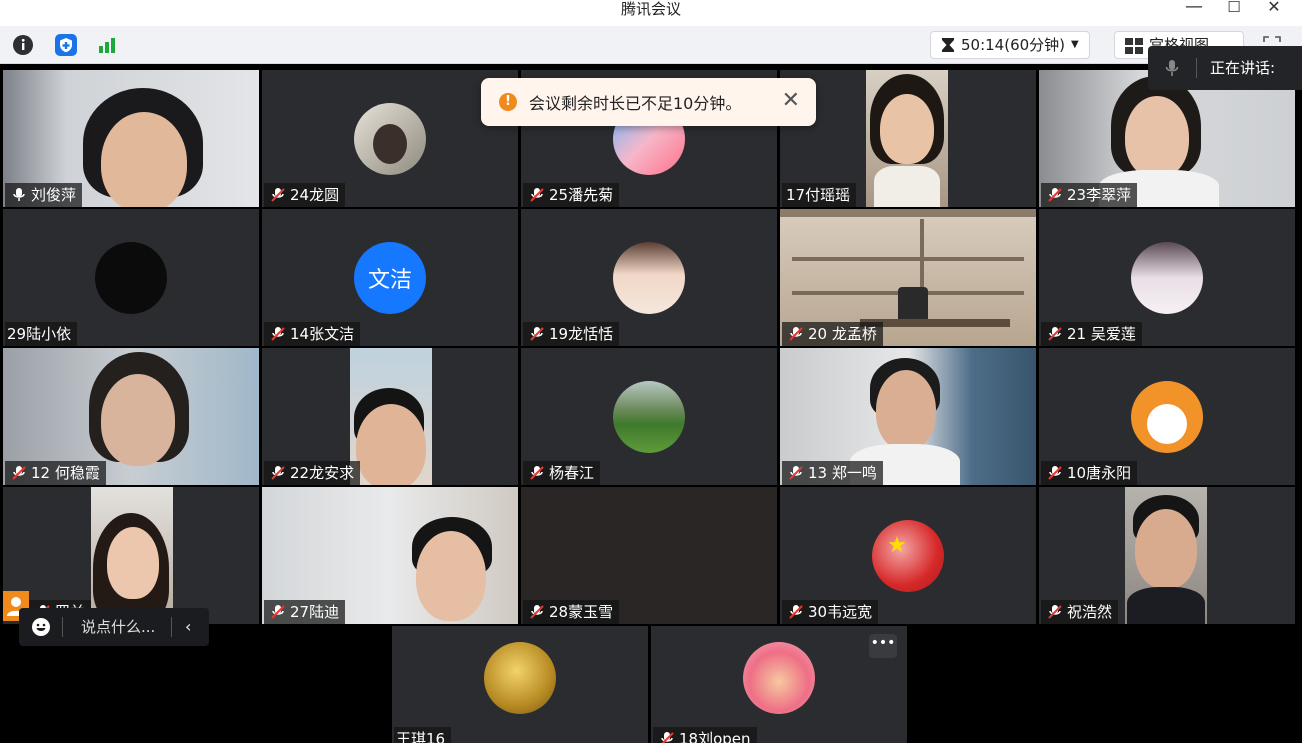 This screenshot has width=1302, height=743. What do you see at coordinates (305, 195) in the screenshot?
I see `participant-name: 24龙圆` at bounding box center [305, 195].